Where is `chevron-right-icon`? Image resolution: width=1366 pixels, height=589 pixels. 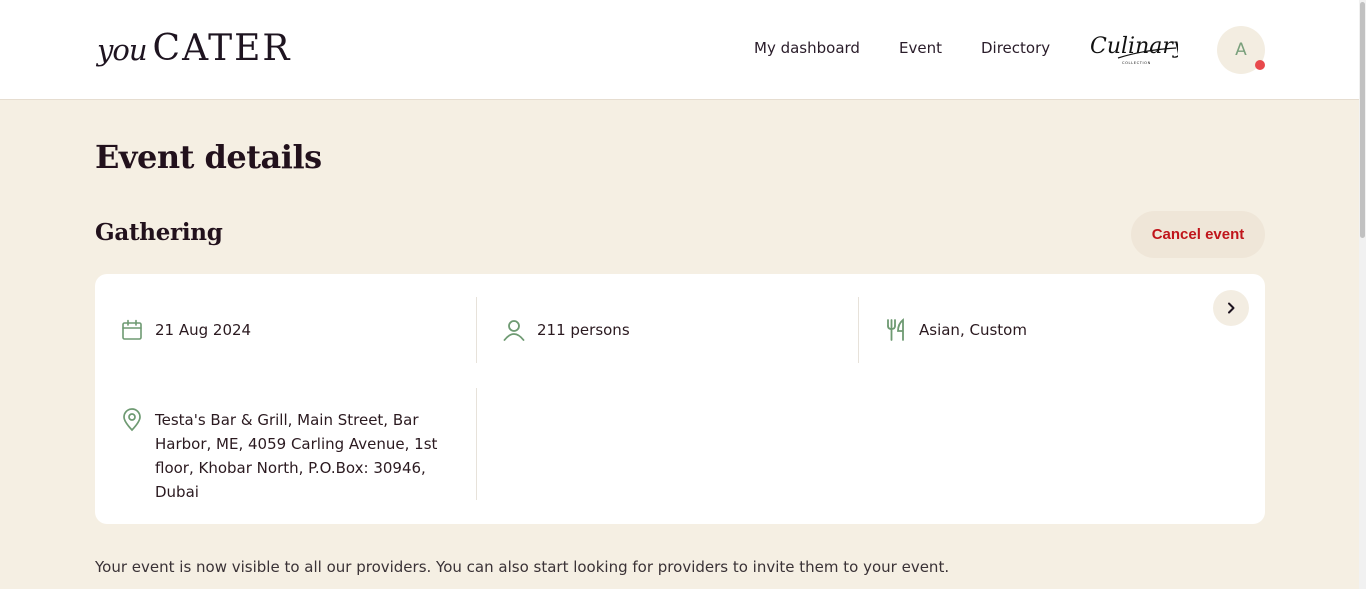 chevron-right-icon is located at coordinates (1231, 308).